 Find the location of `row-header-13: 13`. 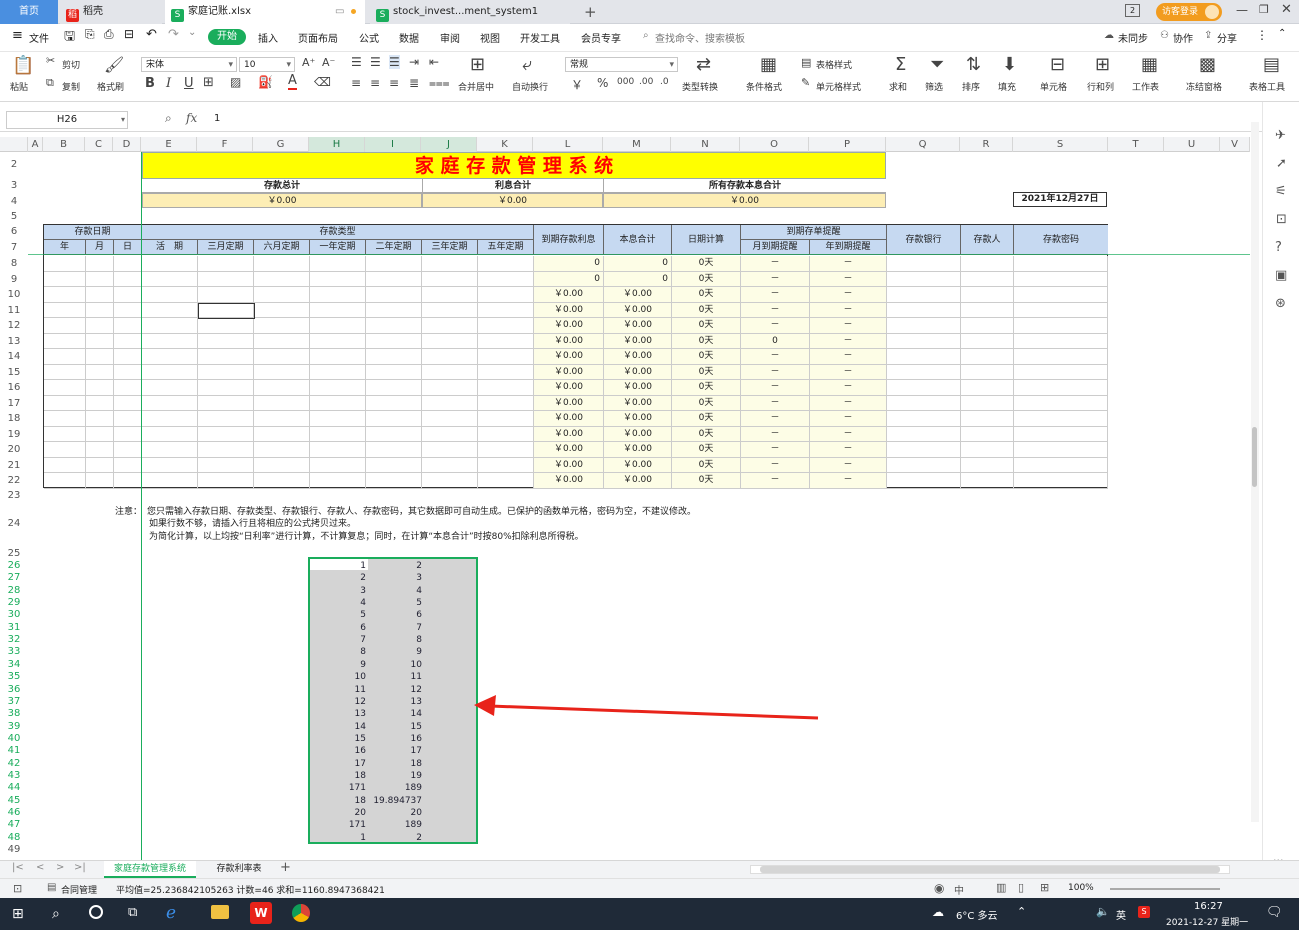

row-header-13: 13 is located at coordinates (14, 341).